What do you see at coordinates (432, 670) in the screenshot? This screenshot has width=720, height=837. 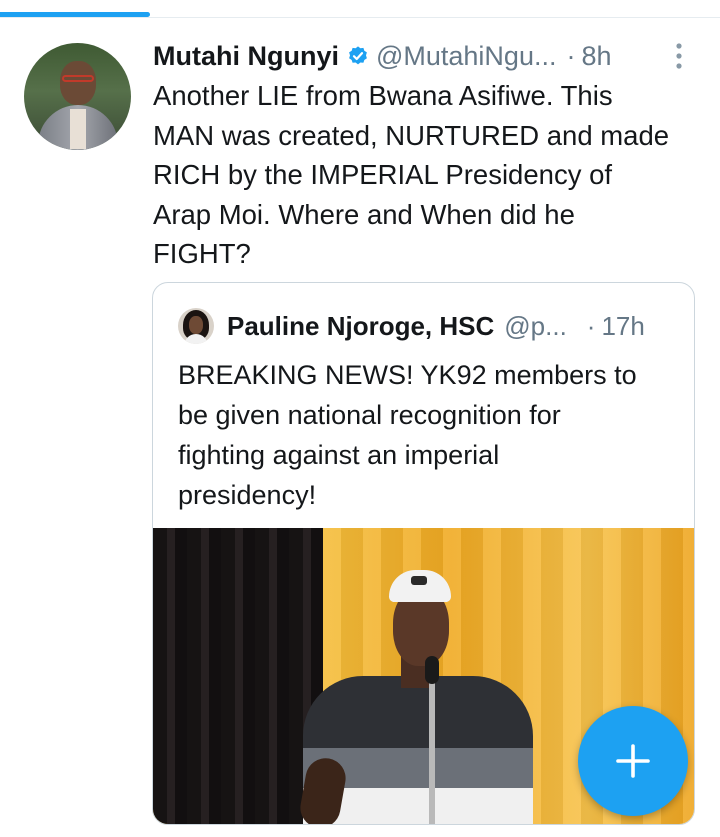 I see `media-microphone` at bounding box center [432, 670].